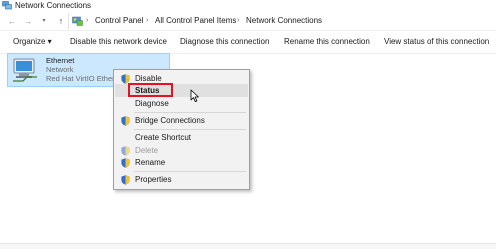  Describe the element at coordinates (32, 42) in the screenshot. I see `organize-button: Organize ▾` at that location.